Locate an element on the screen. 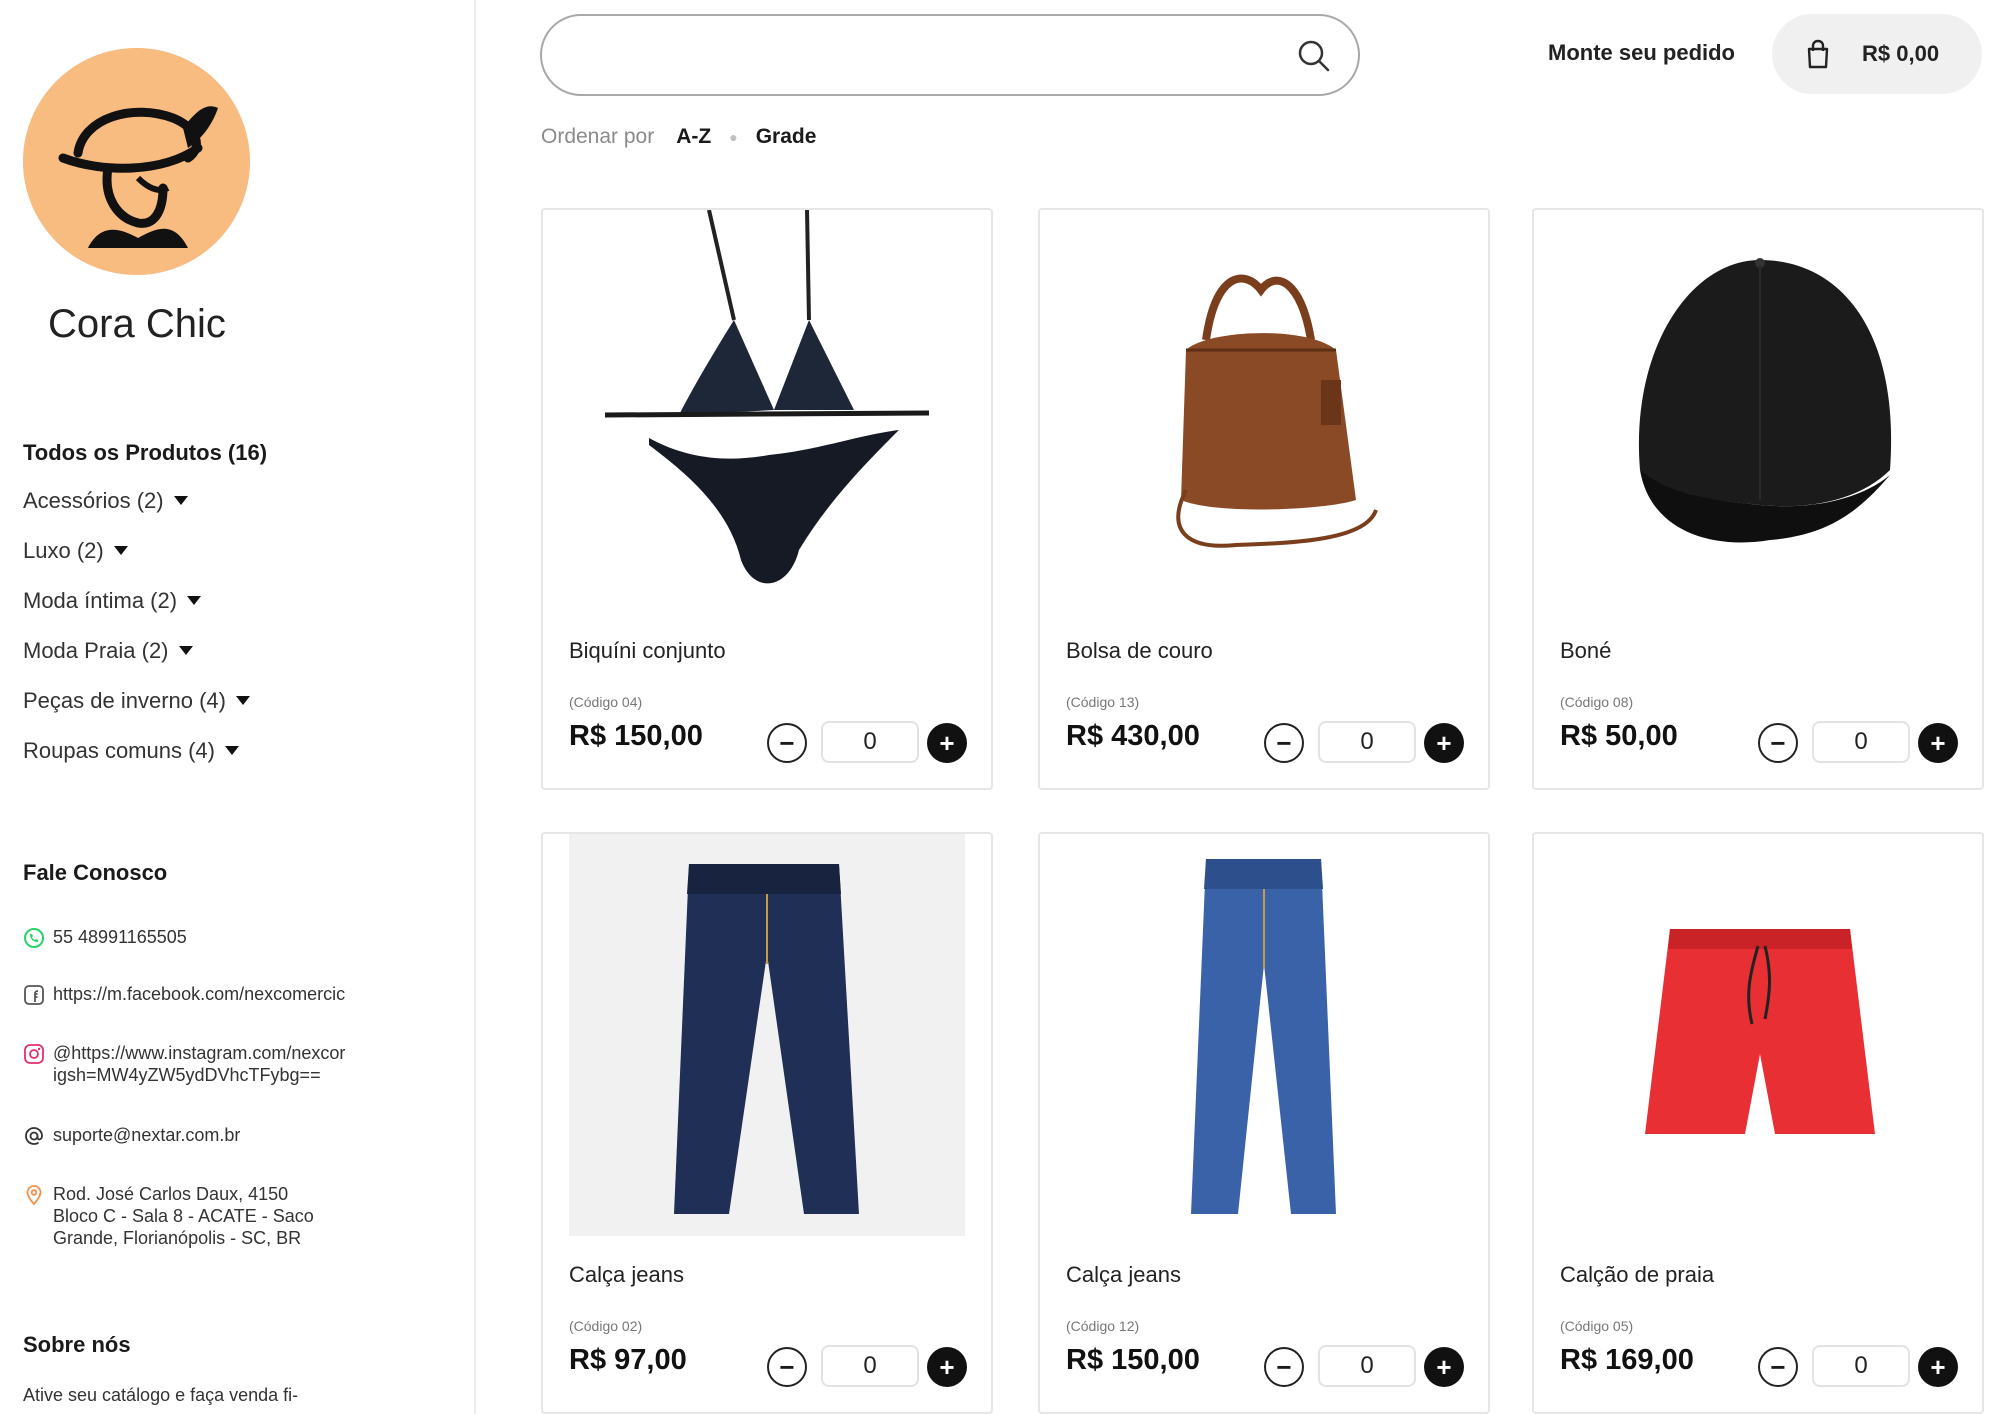  cart-button: R$ 0,00 is located at coordinates (1877, 54).